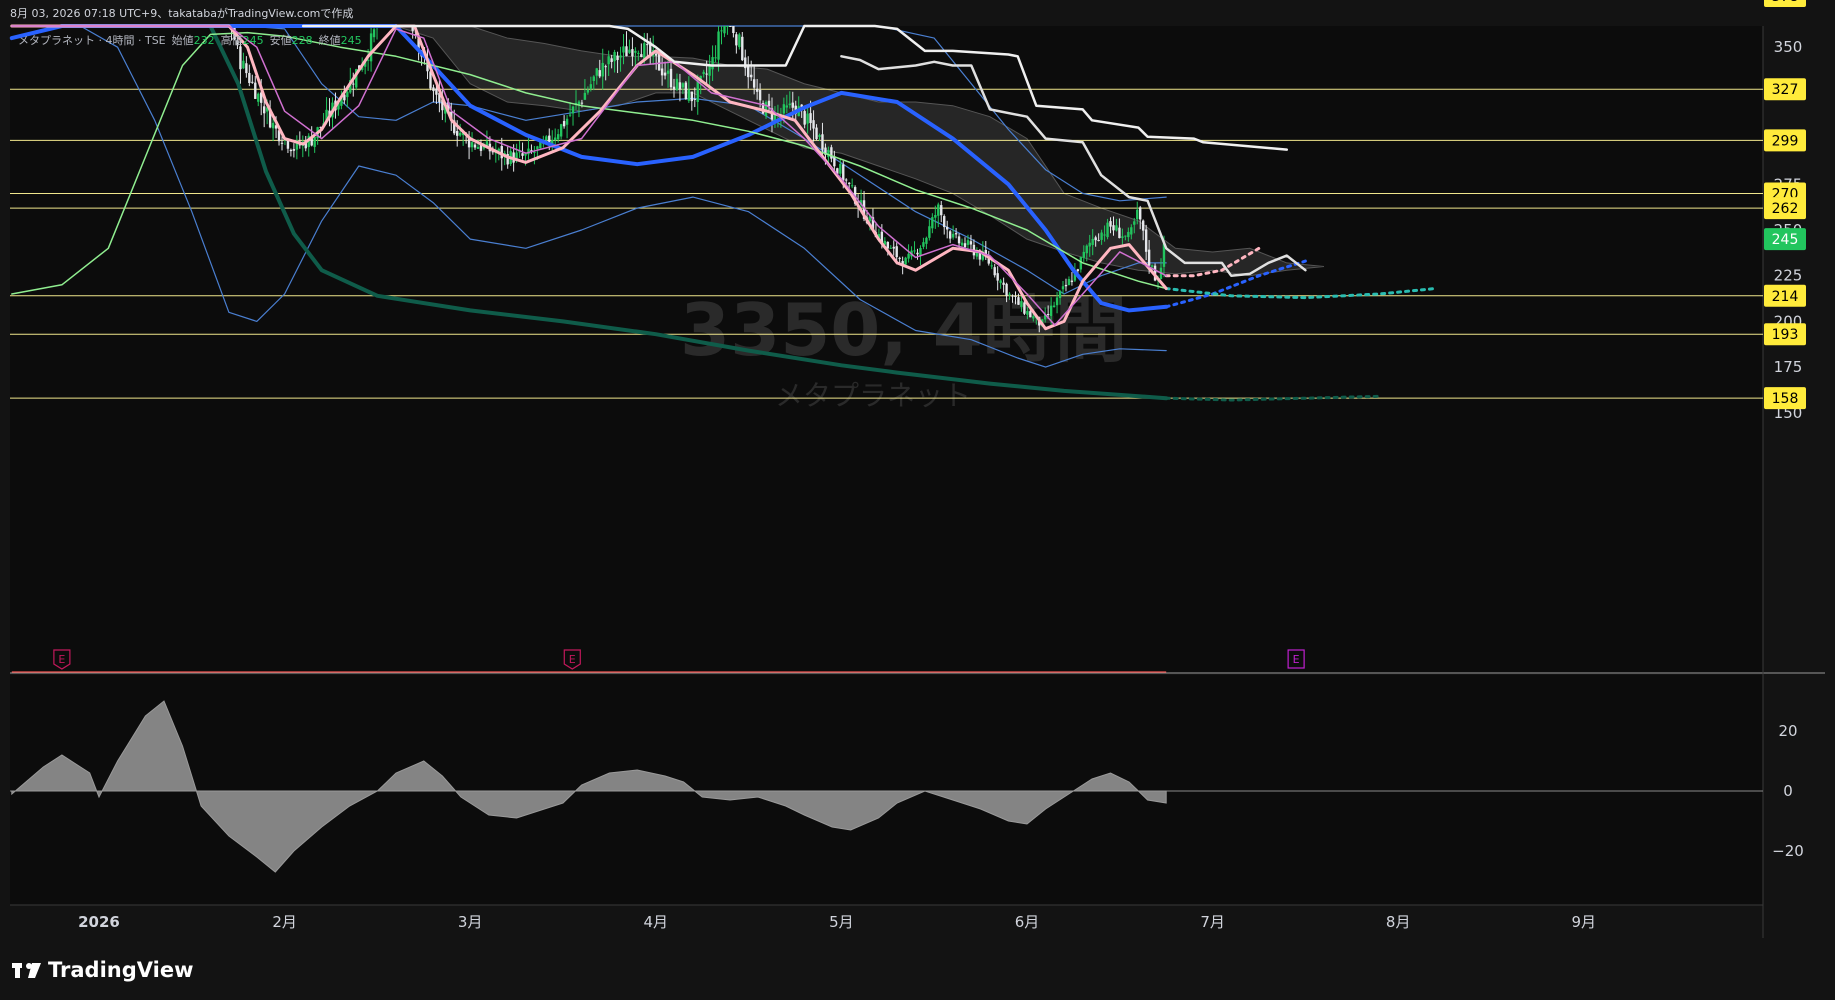 The image size is (1835, 1000). Describe the element at coordinates (253, 40) in the screenshot. I see `legend-high-value: 245` at that location.